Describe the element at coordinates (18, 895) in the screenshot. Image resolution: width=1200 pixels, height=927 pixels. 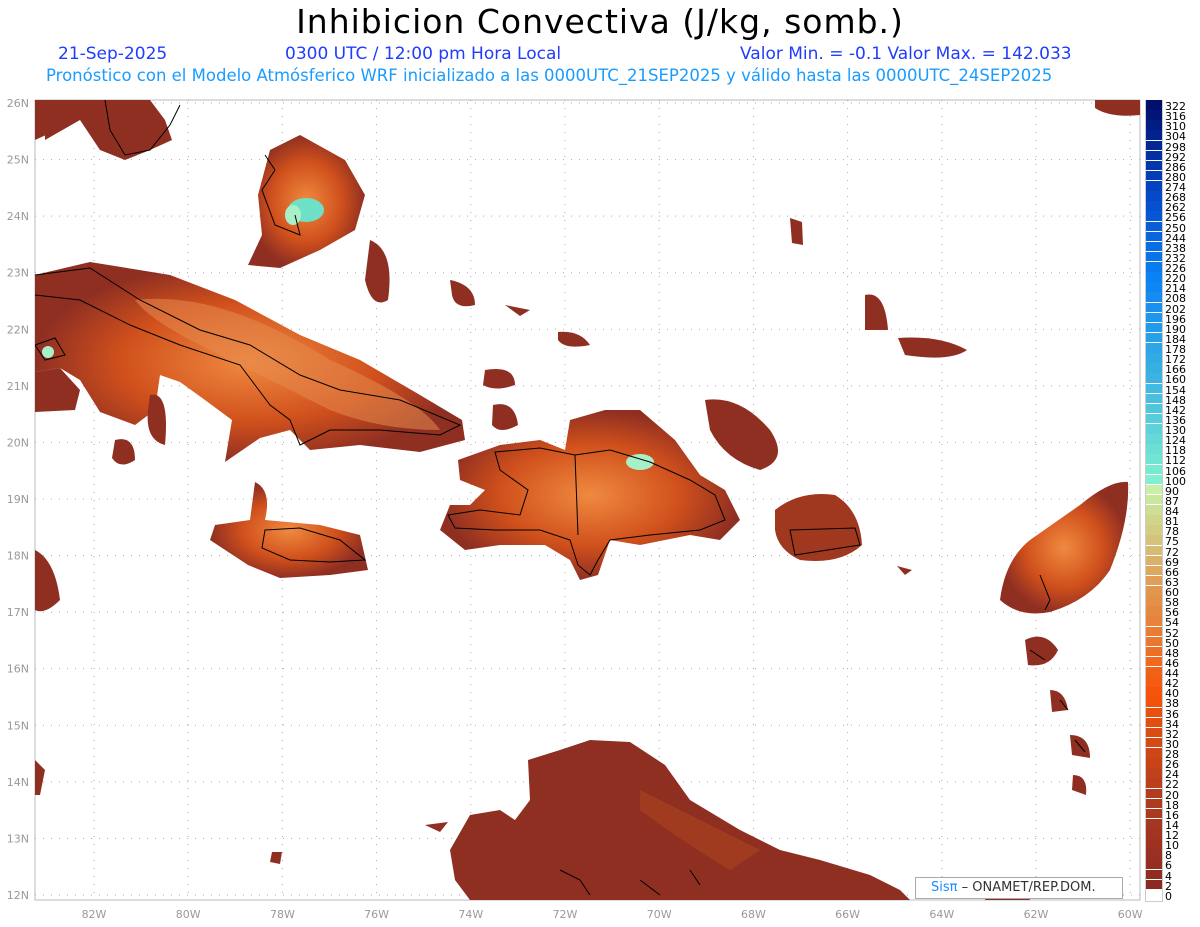
I see `lat-tick-label: 12N` at that location.